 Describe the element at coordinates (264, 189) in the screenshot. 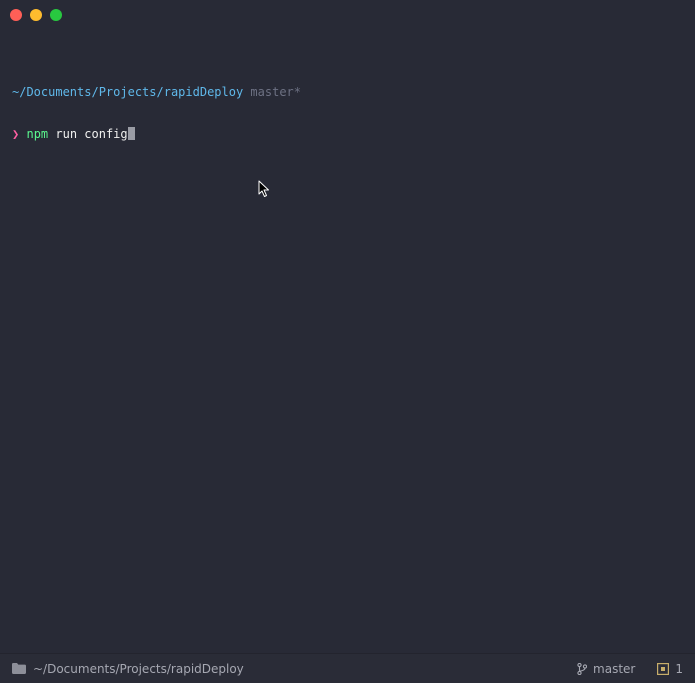

I see `mouse-pointer-icon` at that location.